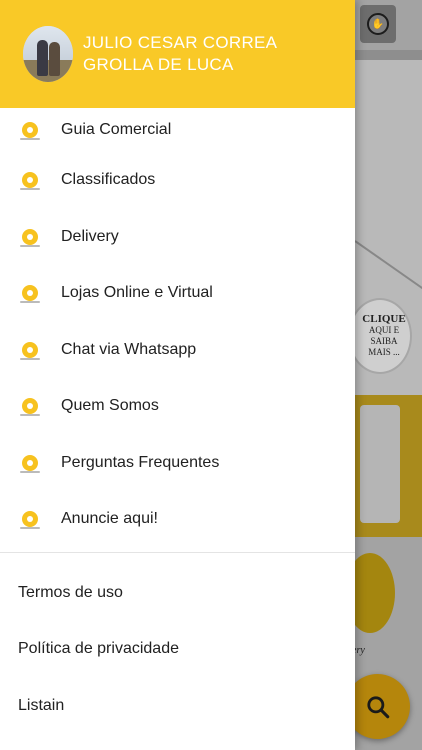  I want to click on menu-item-label: Guia Comercial, so click(116, 129).